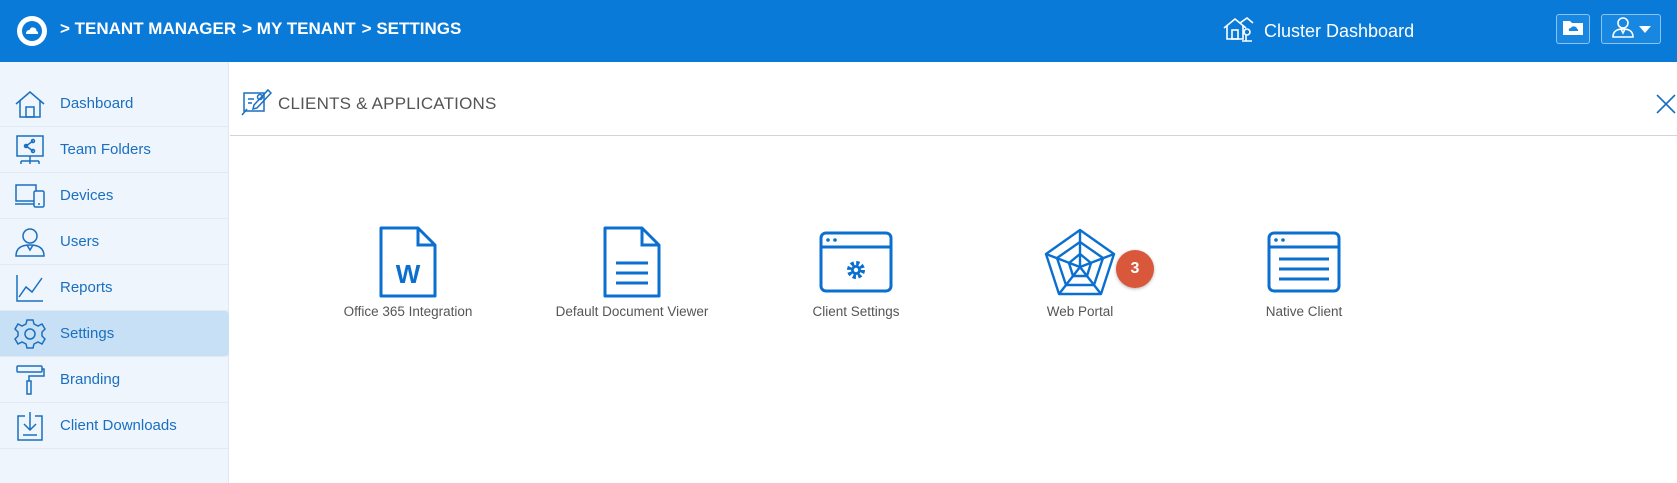 Image resolution: width=1677 pixels, height=483 pixels. Describe the element at coordinates (80, 241) in the screenshot. I see `sidebar-item-label: Users` at that location.